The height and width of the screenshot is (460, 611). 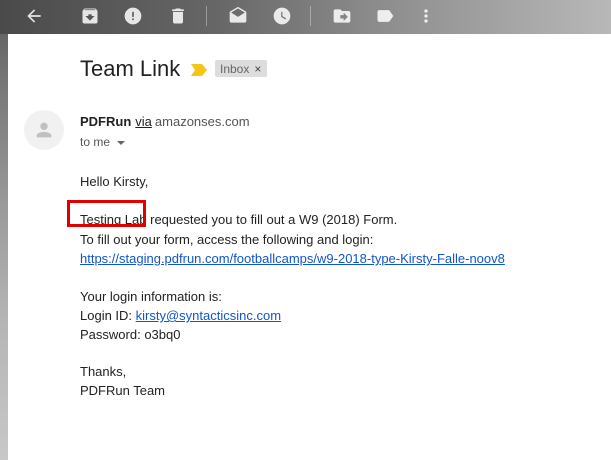 What do you see at coordinates (105, 121) in the screenshot?
I see `sender-name: PDFRun` at bounding box center [105, 121].